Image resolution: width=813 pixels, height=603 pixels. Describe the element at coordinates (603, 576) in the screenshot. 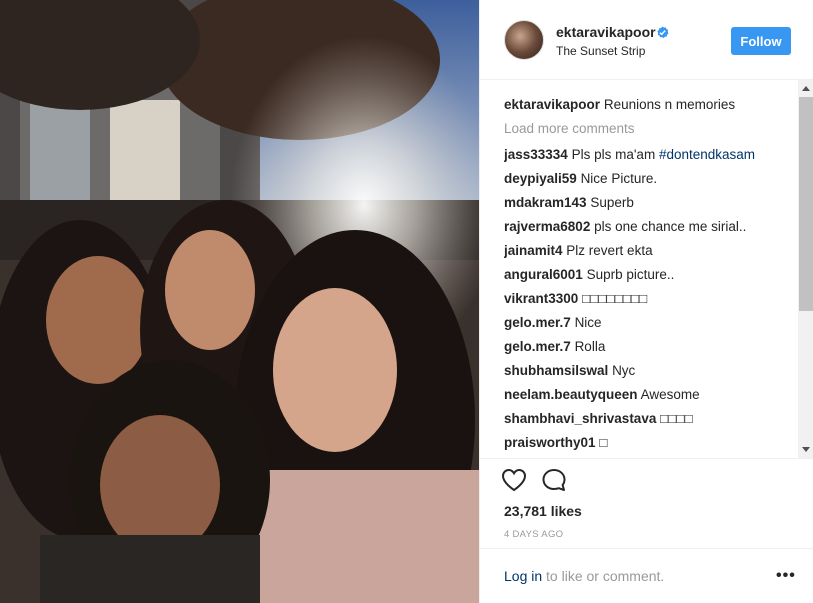

I see `login-prompt-text: to like or comment.` at that location.